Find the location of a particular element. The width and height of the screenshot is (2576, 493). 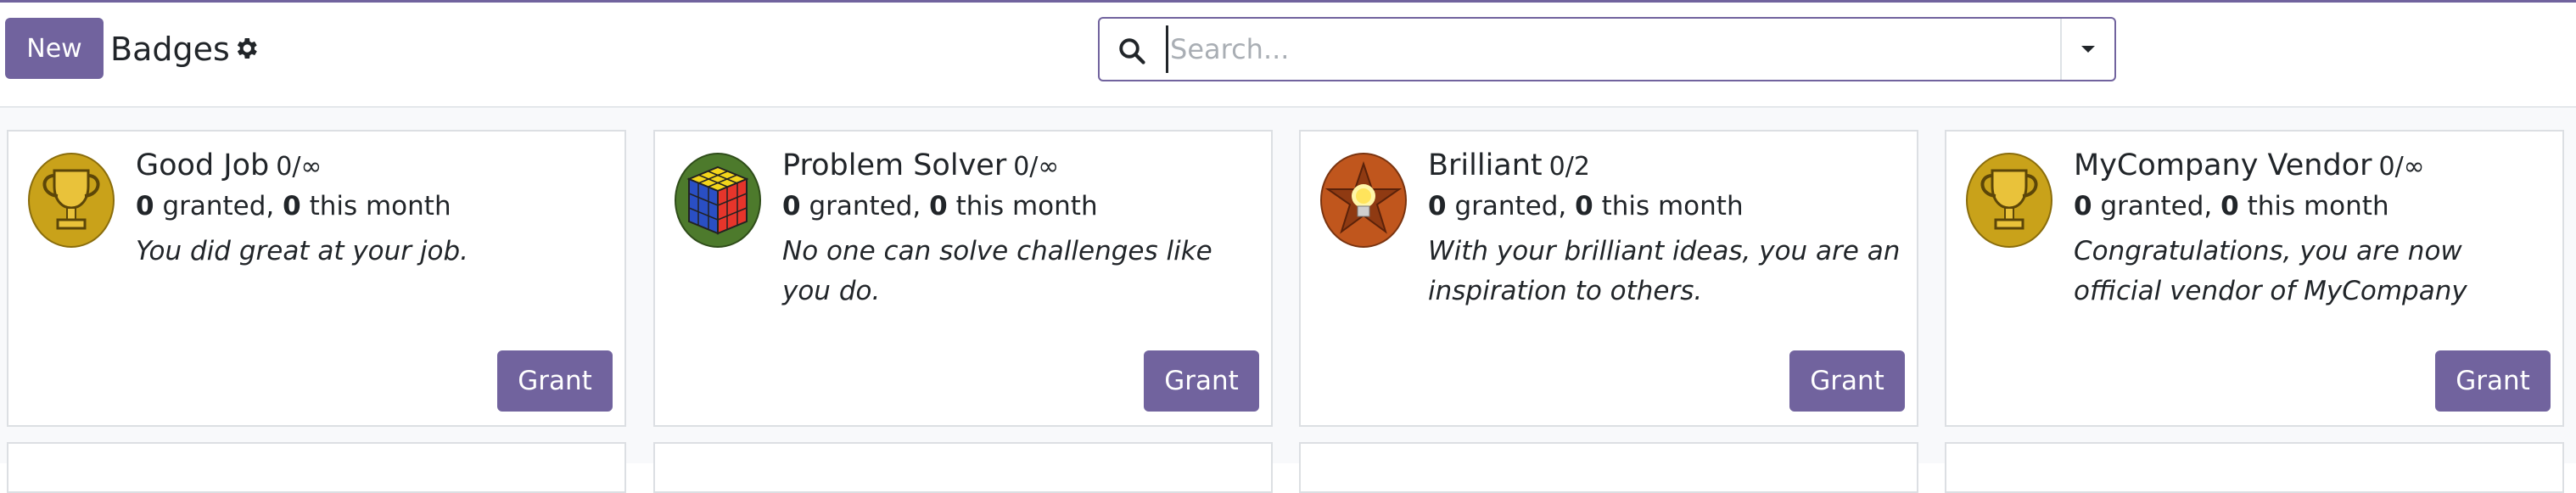

badge-title: Good Job 0/∞ is located at coordinates (229, 165).